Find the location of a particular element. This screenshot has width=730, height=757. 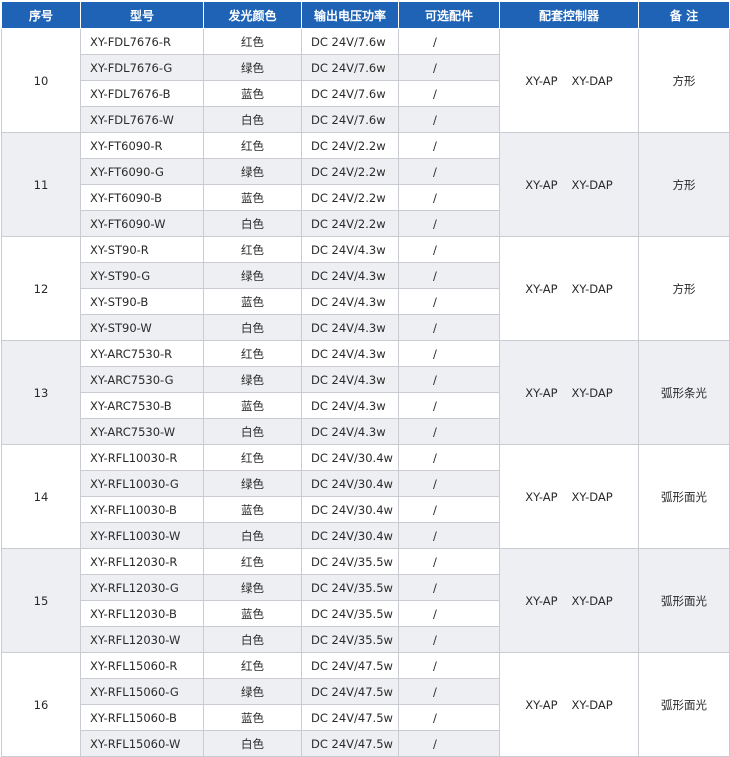

serial-number-cell: 15 is located at coordinates (41, 600).